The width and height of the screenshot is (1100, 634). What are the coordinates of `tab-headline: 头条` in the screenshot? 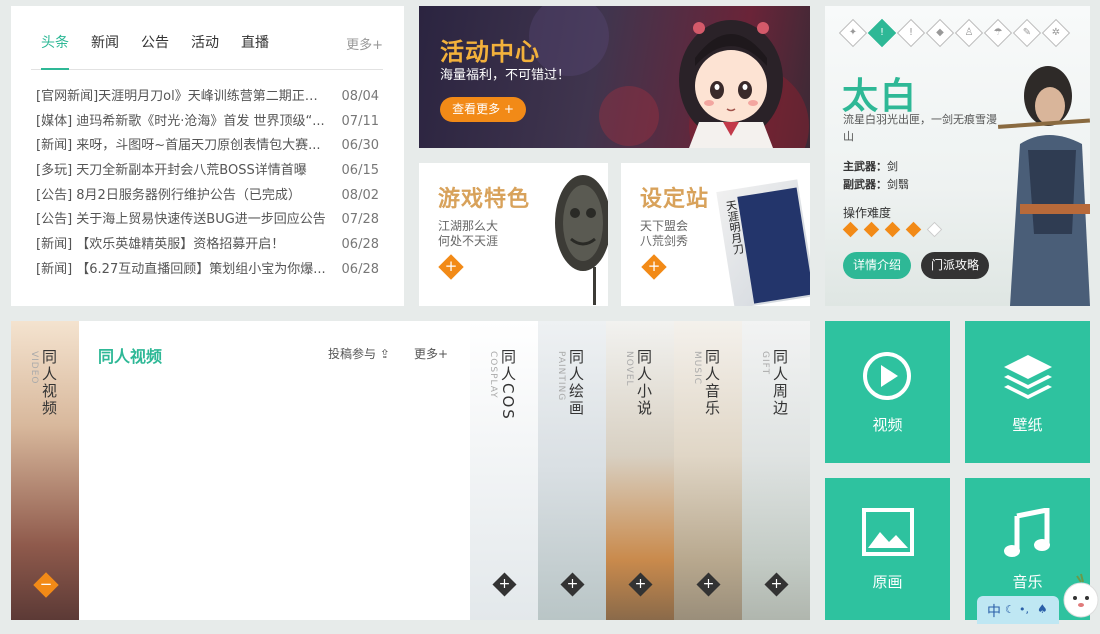 It's located at (55, 52).